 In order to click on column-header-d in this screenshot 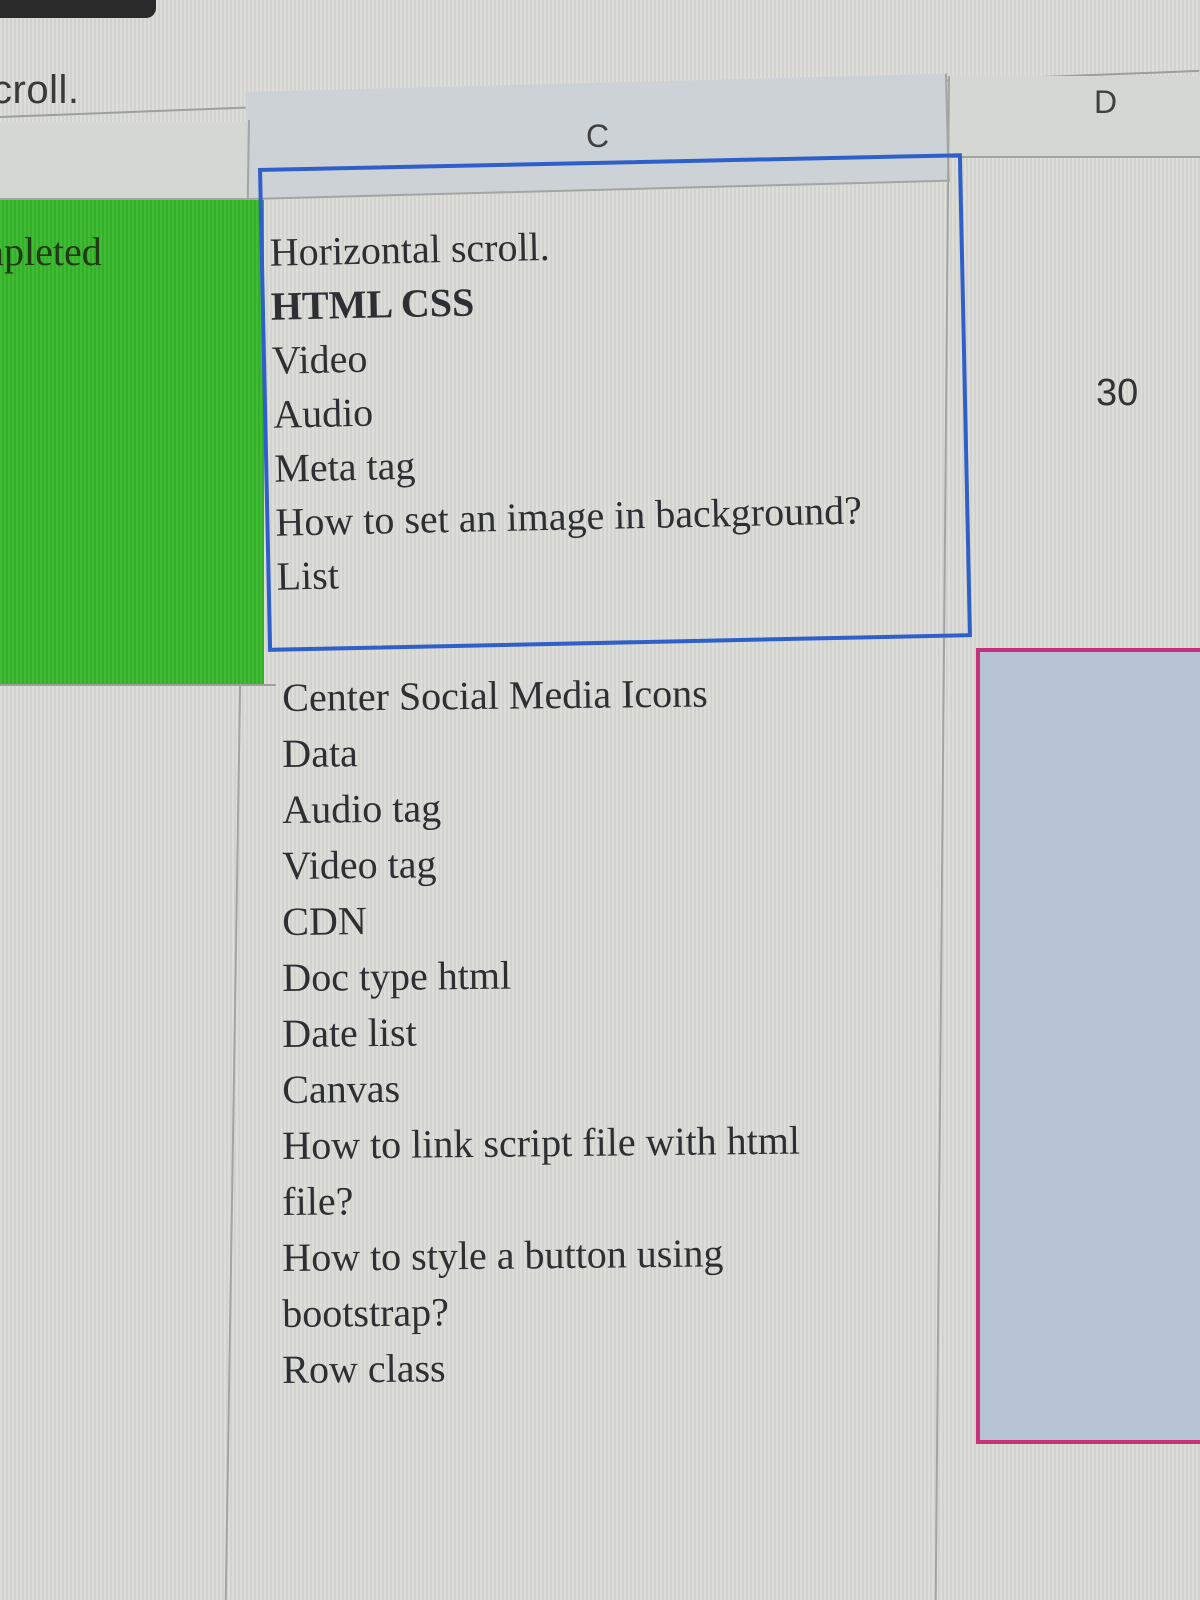, I will do `click(1074, 117)`.